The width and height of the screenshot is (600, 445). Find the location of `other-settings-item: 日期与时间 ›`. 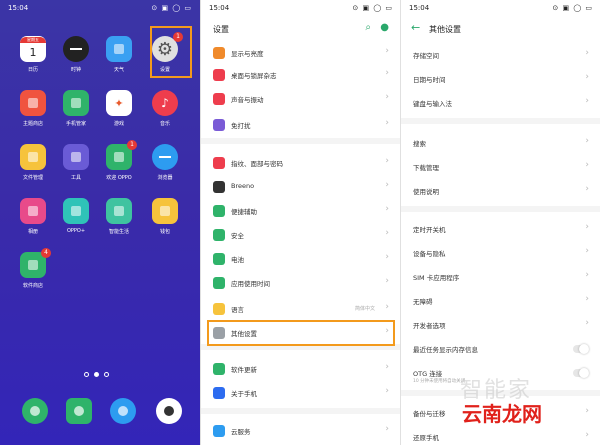

other-settings-item: 日期与时间 › is located at coordinates (500, 79).